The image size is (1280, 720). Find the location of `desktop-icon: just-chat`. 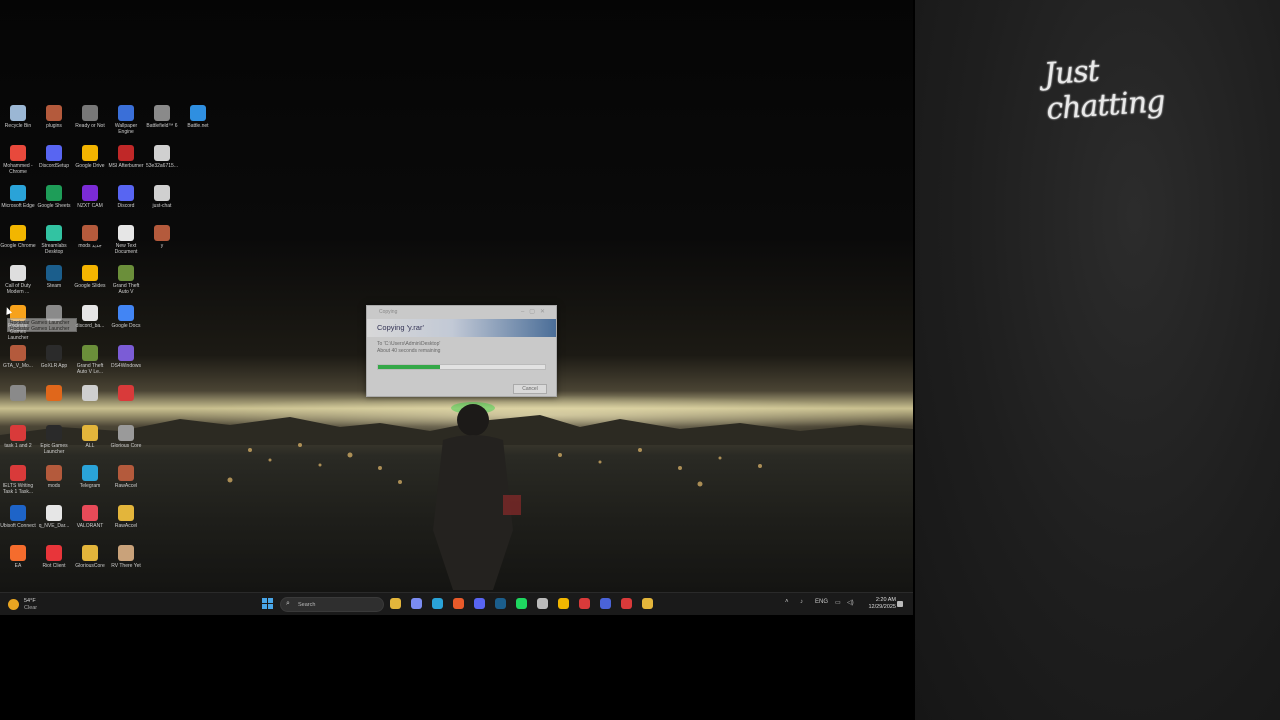

desktop-icon: just-chat is located at coordinates (162, 205).